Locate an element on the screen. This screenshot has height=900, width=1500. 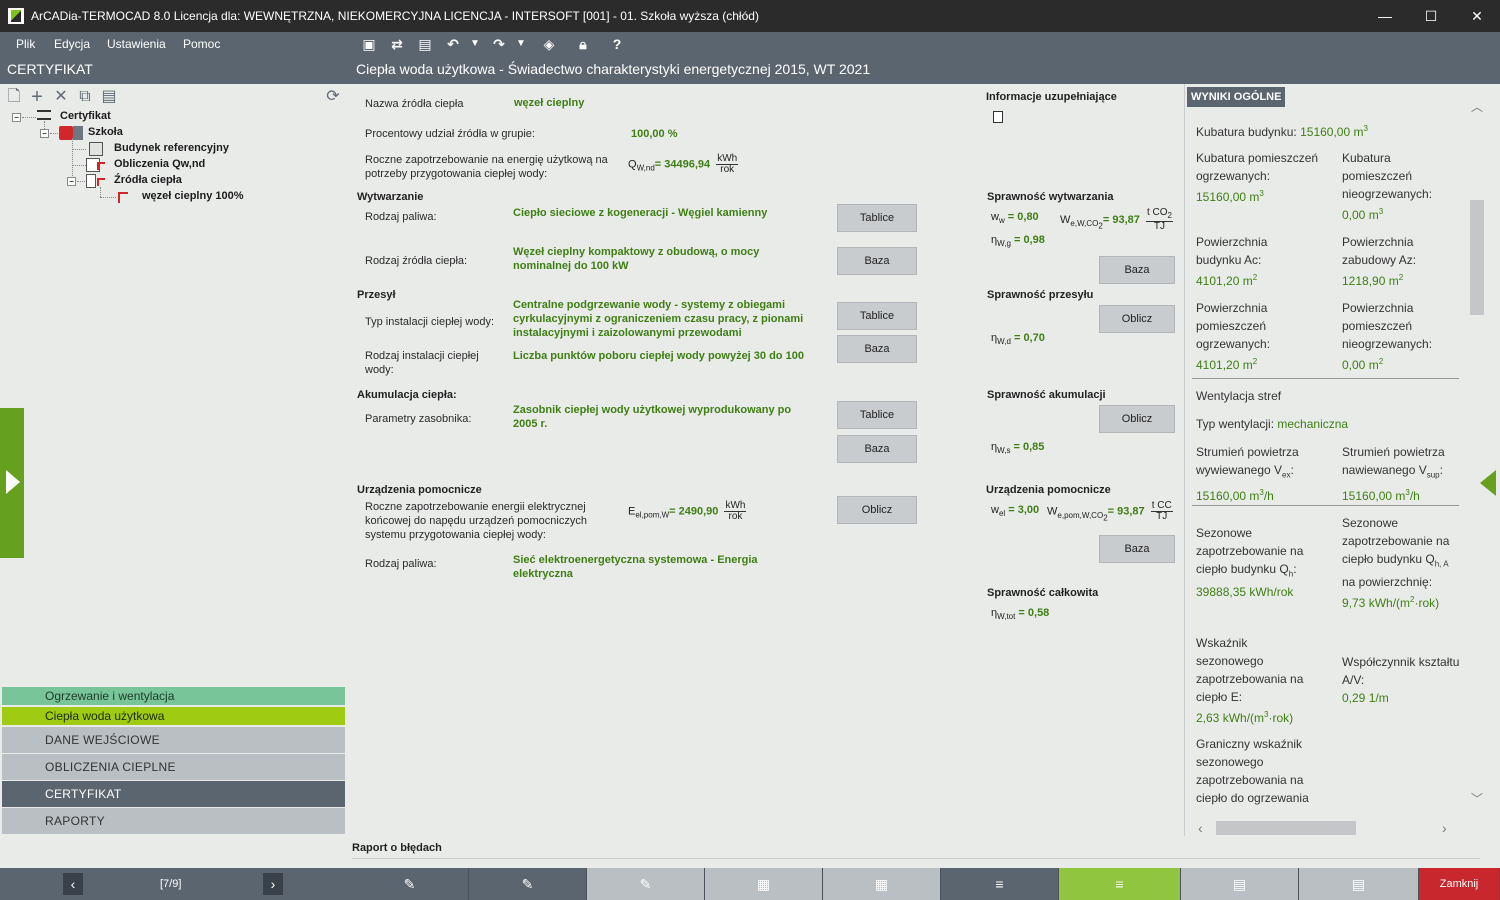
section-storage: Akumulacja ciepła: is located at coordinates (407, 395).